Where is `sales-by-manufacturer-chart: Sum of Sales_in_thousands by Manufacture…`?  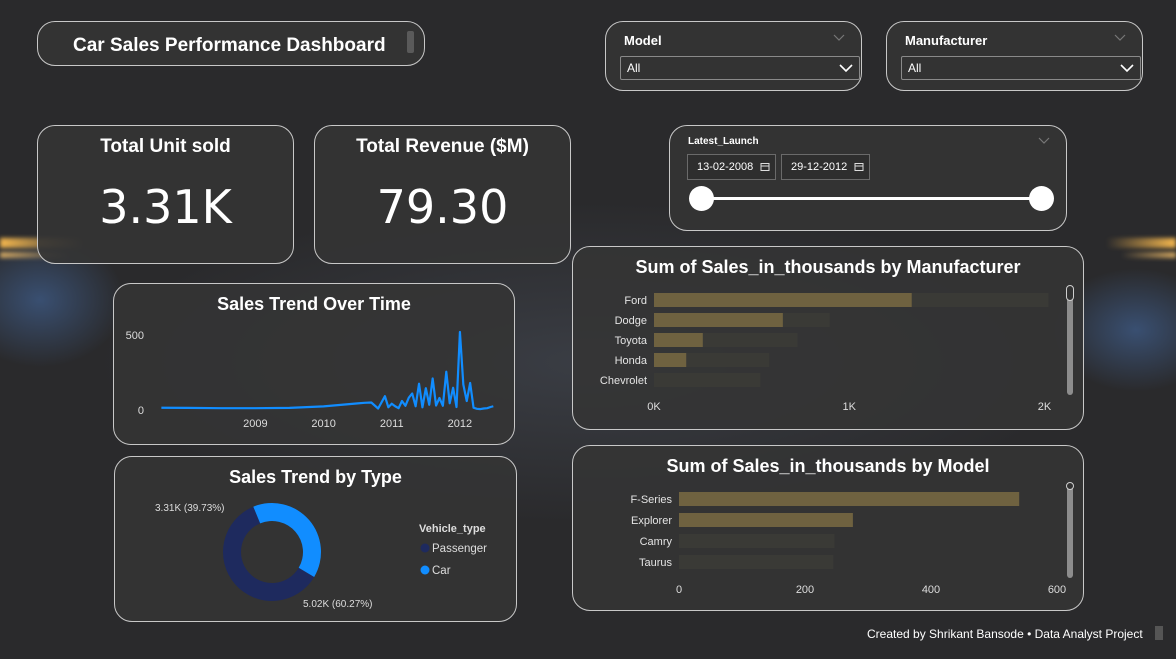 sales-by-manufacturer-chart: Sum of Sales_in_thousands by Manufacture… is located at coordinates (828, 338).